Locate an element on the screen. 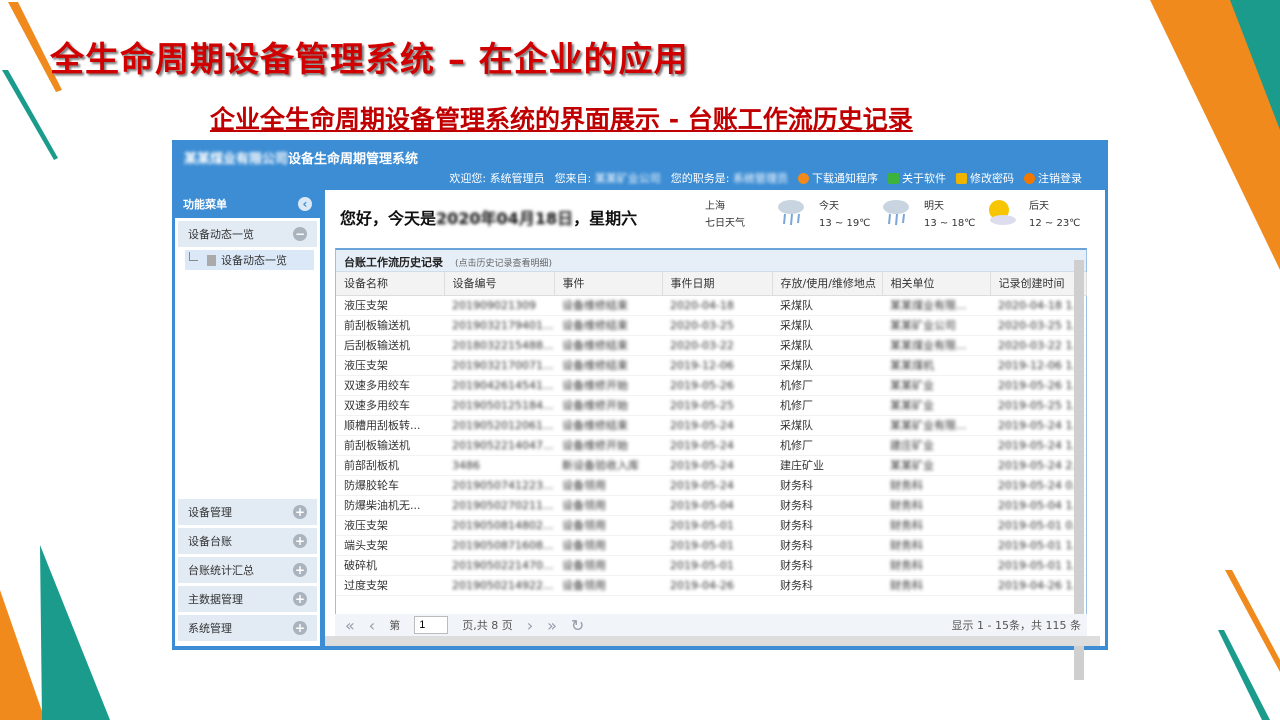  info-icon is located at coordinates (893, 178).